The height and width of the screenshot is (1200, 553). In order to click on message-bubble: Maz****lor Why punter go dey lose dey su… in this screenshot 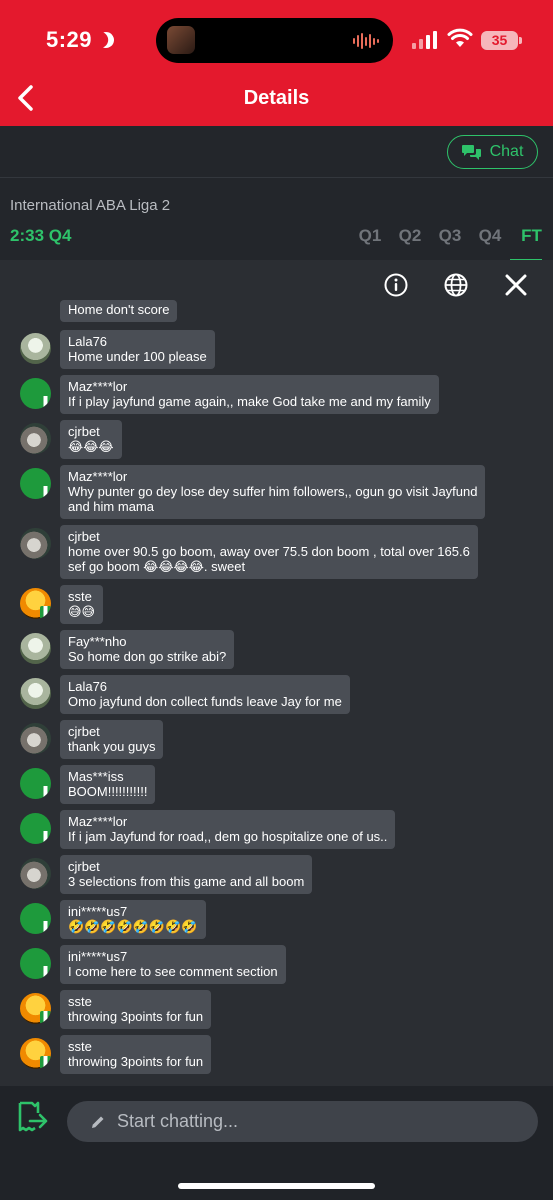, I will do `click(273, 492)`.